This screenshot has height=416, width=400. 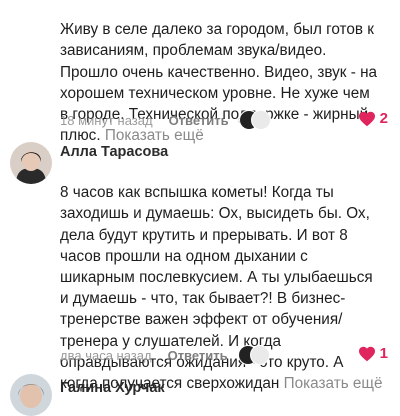 I want to click on author-name: Галина Хурчак, so click(x=112, y=388).